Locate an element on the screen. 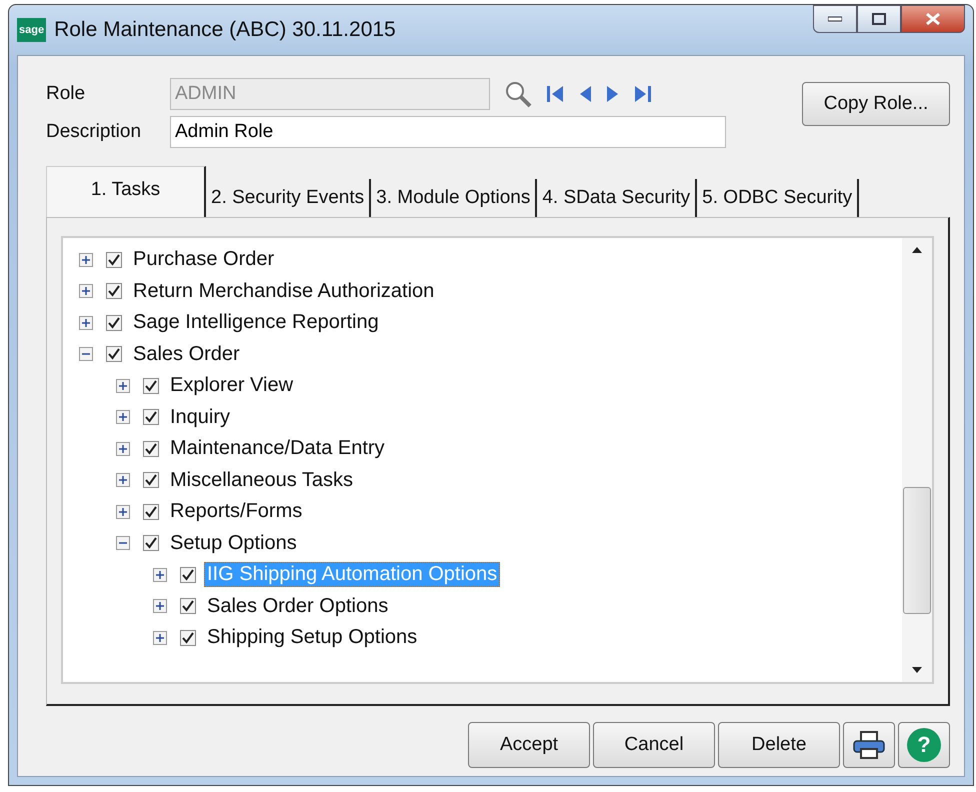  last-record-icon is located at coordinates (643, 94).